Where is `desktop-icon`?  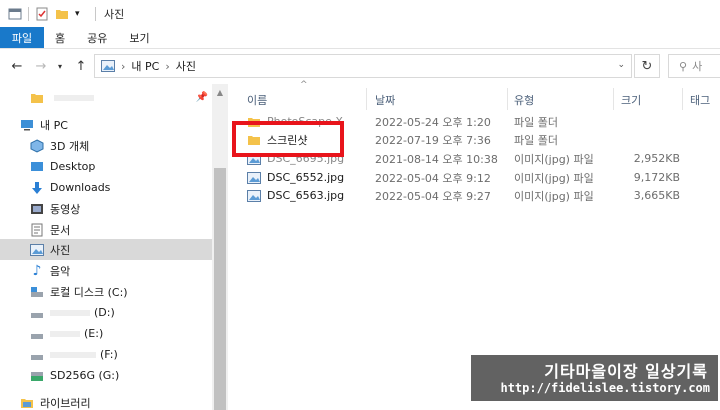
desktop-icon is located at coordinates (37, 166).